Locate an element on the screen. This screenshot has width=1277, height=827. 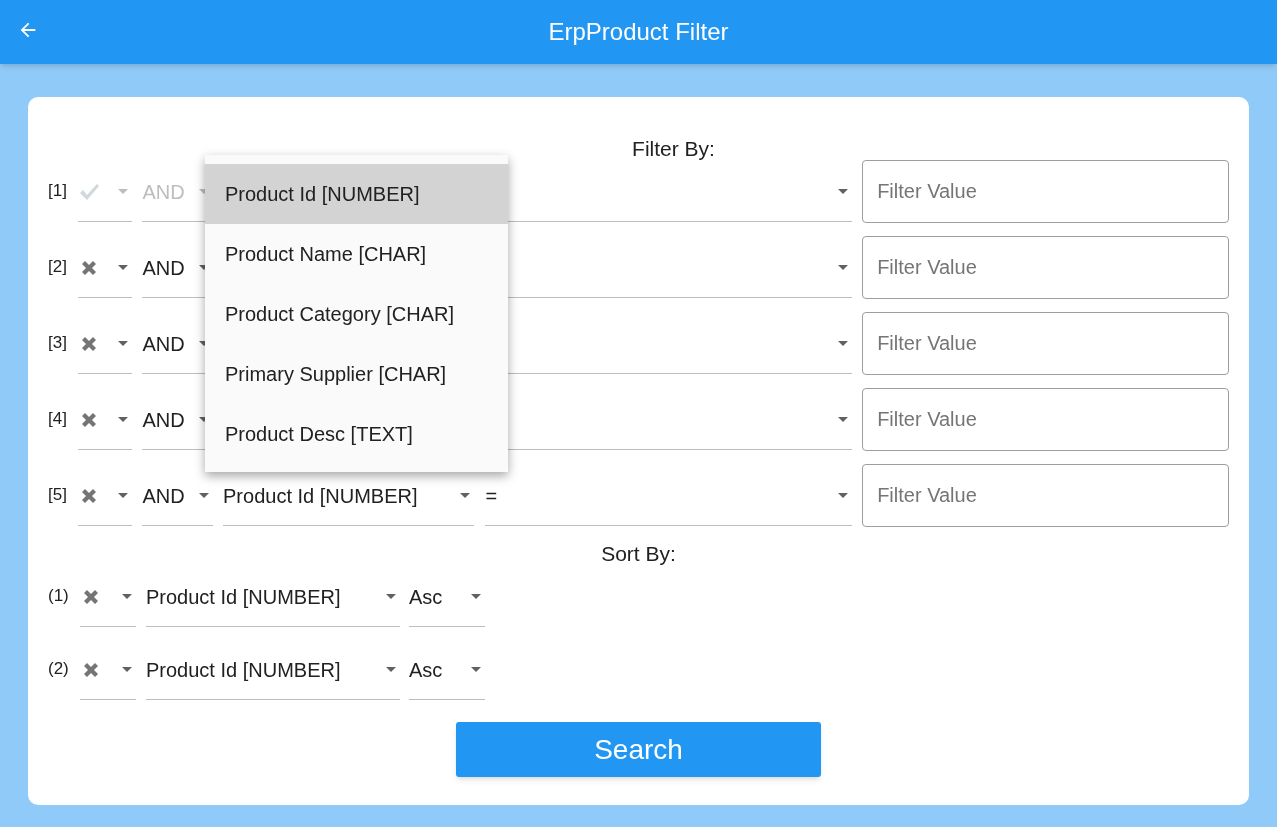
row-number: (1) is located at coordinates (59, 596).